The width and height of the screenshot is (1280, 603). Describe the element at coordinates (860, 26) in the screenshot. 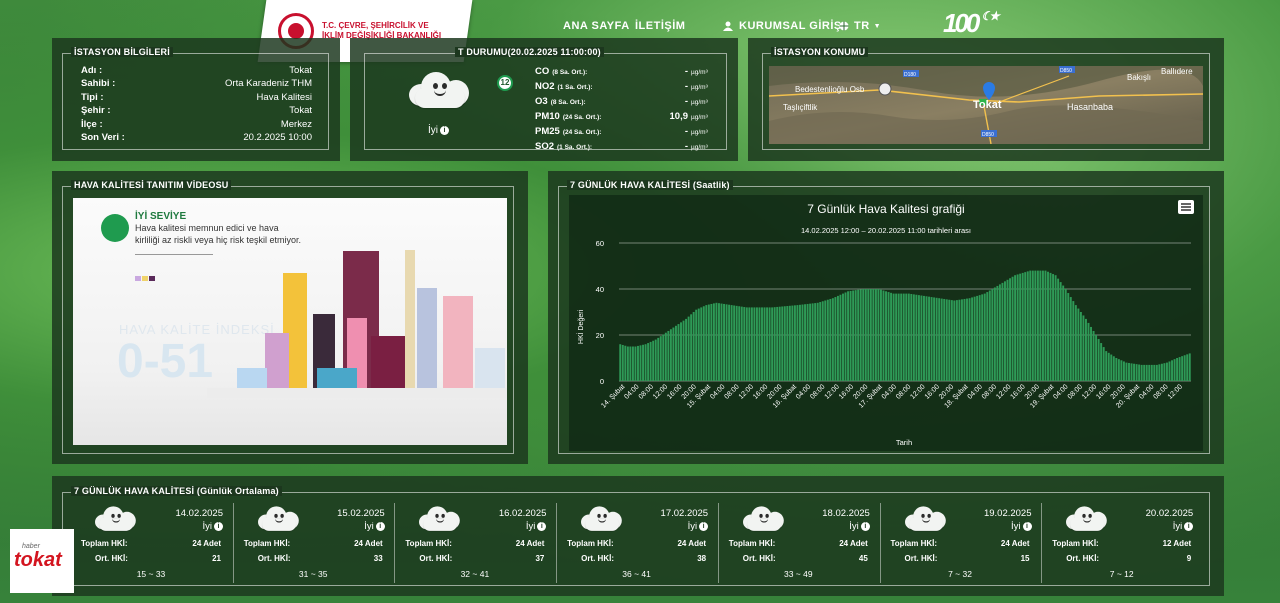

I see `language-select: TR ▼` at that location.